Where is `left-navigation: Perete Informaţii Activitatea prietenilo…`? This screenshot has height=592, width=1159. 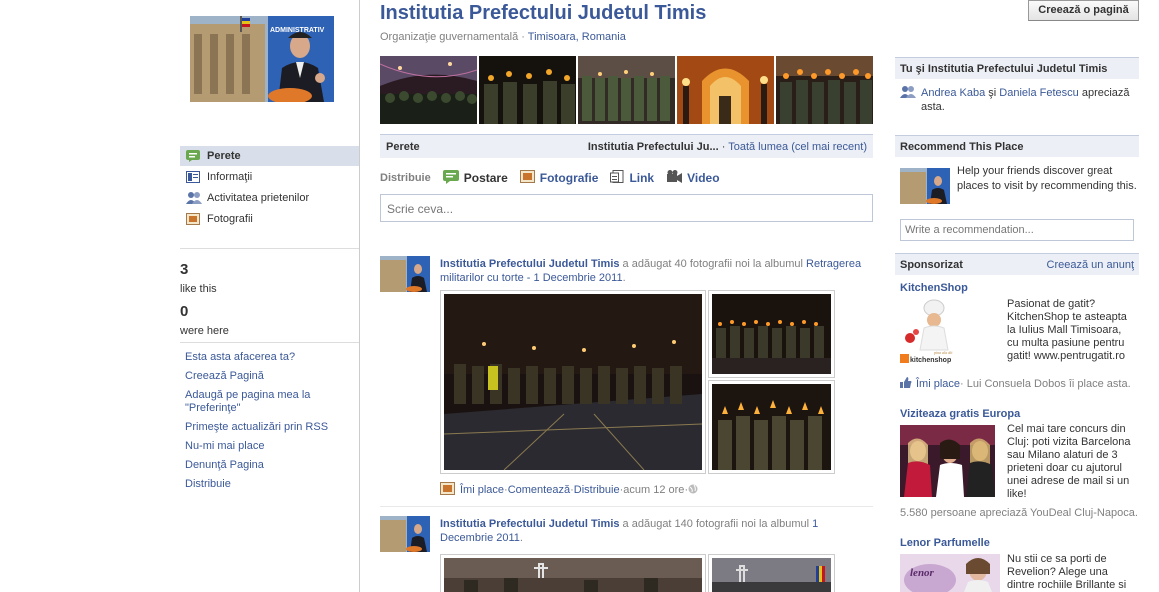
left-navigation: Perete Informaţii Activitatea prietenilo… is located at coordinates (269, 188).